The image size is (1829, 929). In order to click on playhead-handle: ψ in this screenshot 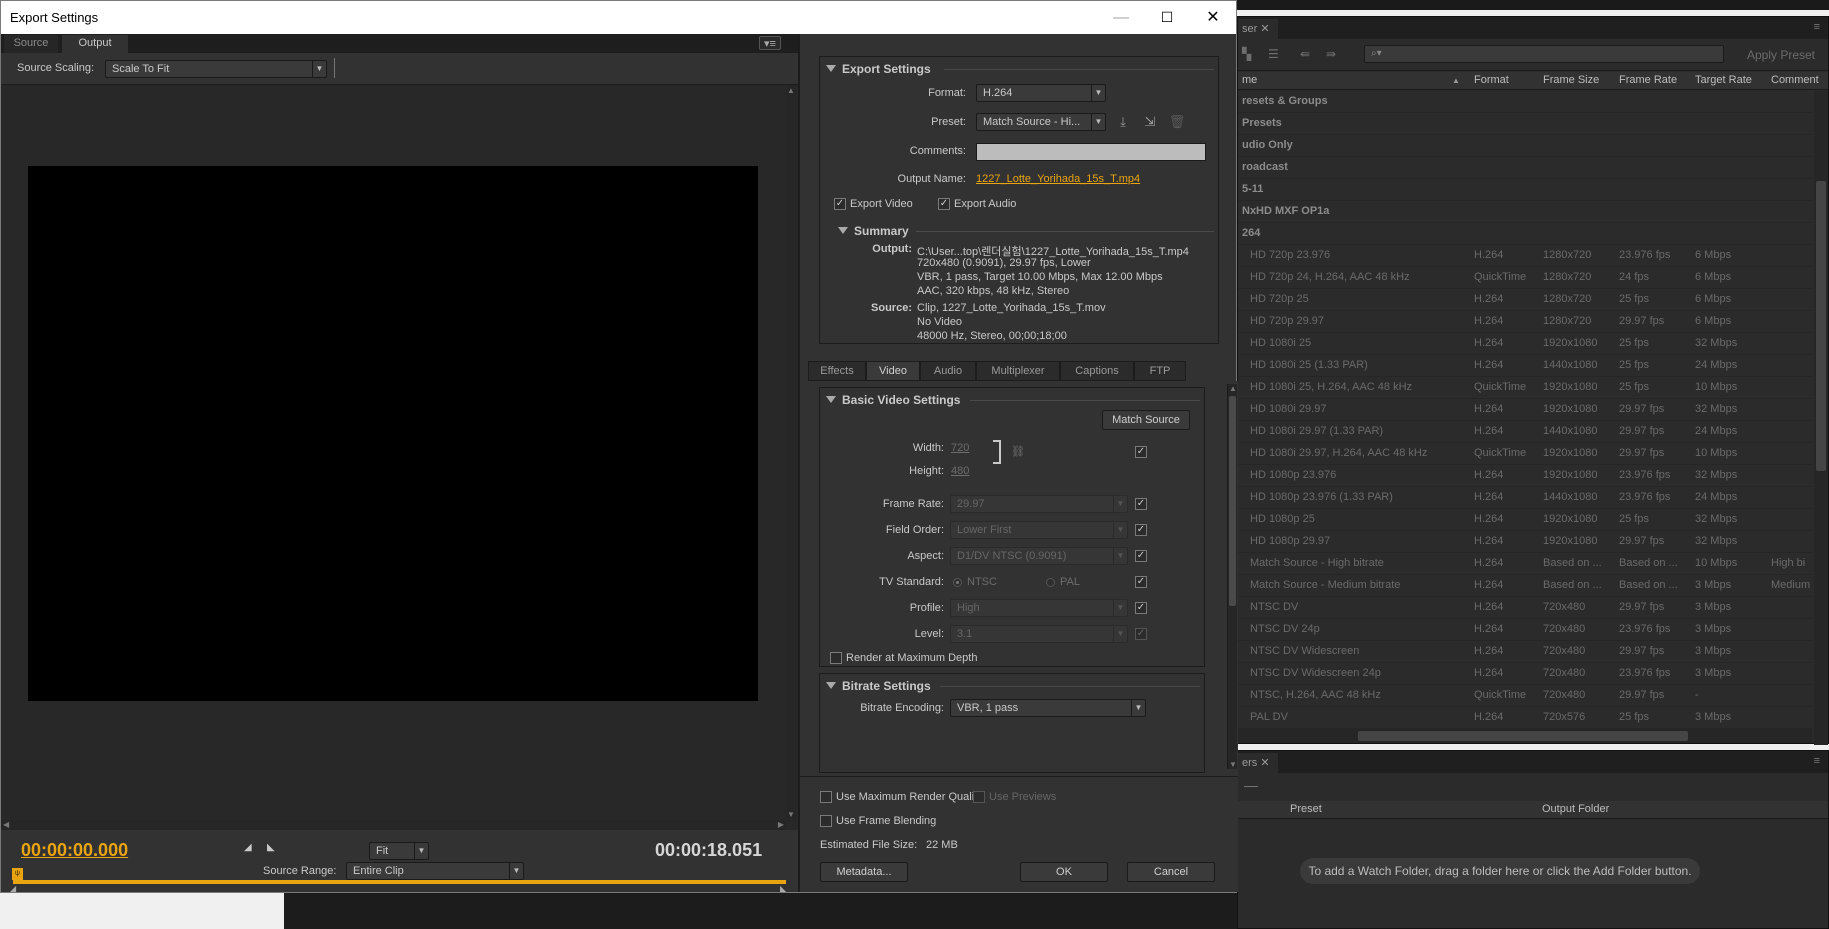, I will do `click(17, 874)`.